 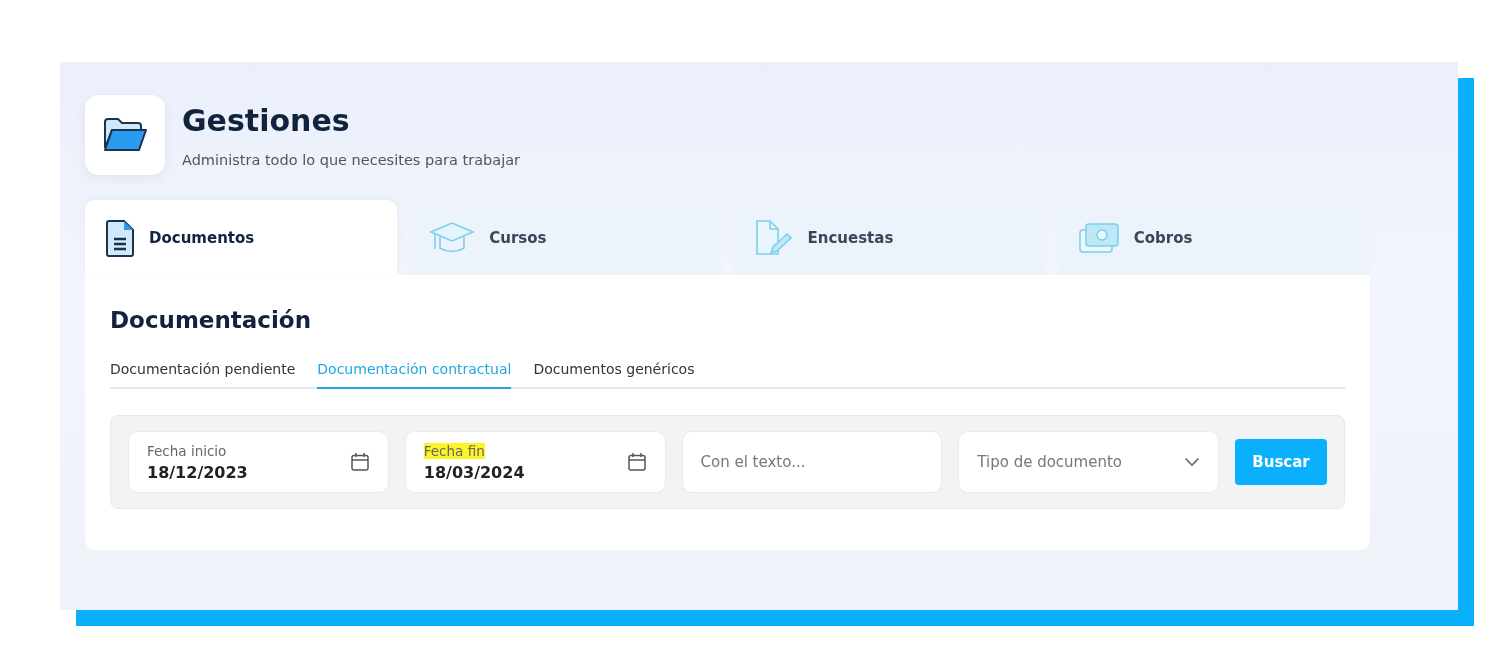 I want to click on sub-tab: Documentos genéricos, so click(x=614, y=375).